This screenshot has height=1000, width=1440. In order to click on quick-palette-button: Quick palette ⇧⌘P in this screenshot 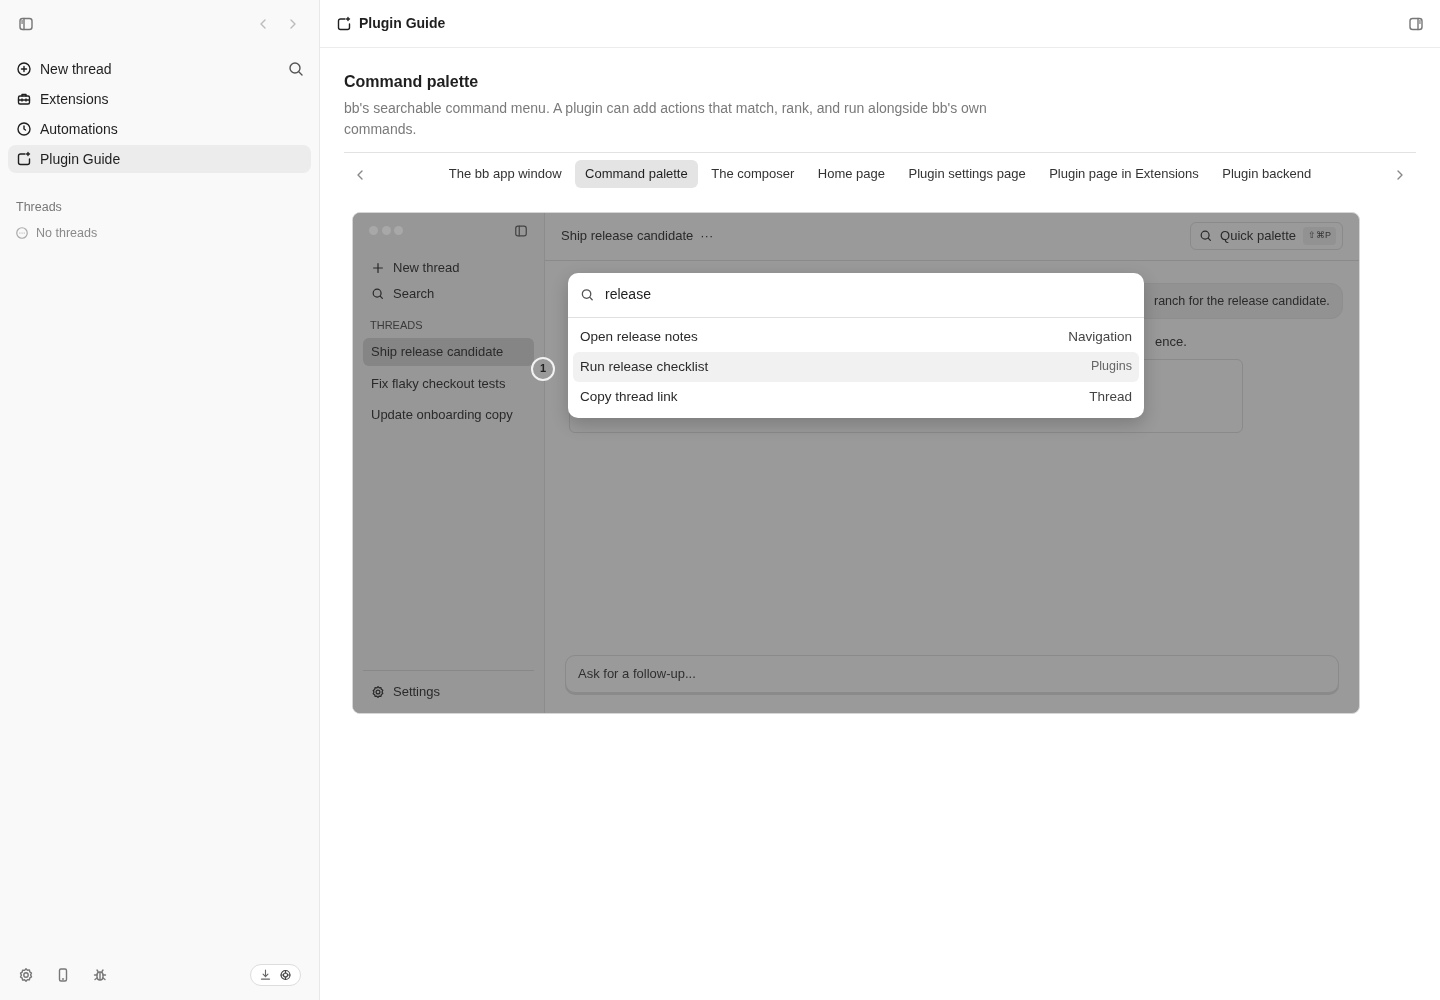, I will do `click(1266, 236)`.